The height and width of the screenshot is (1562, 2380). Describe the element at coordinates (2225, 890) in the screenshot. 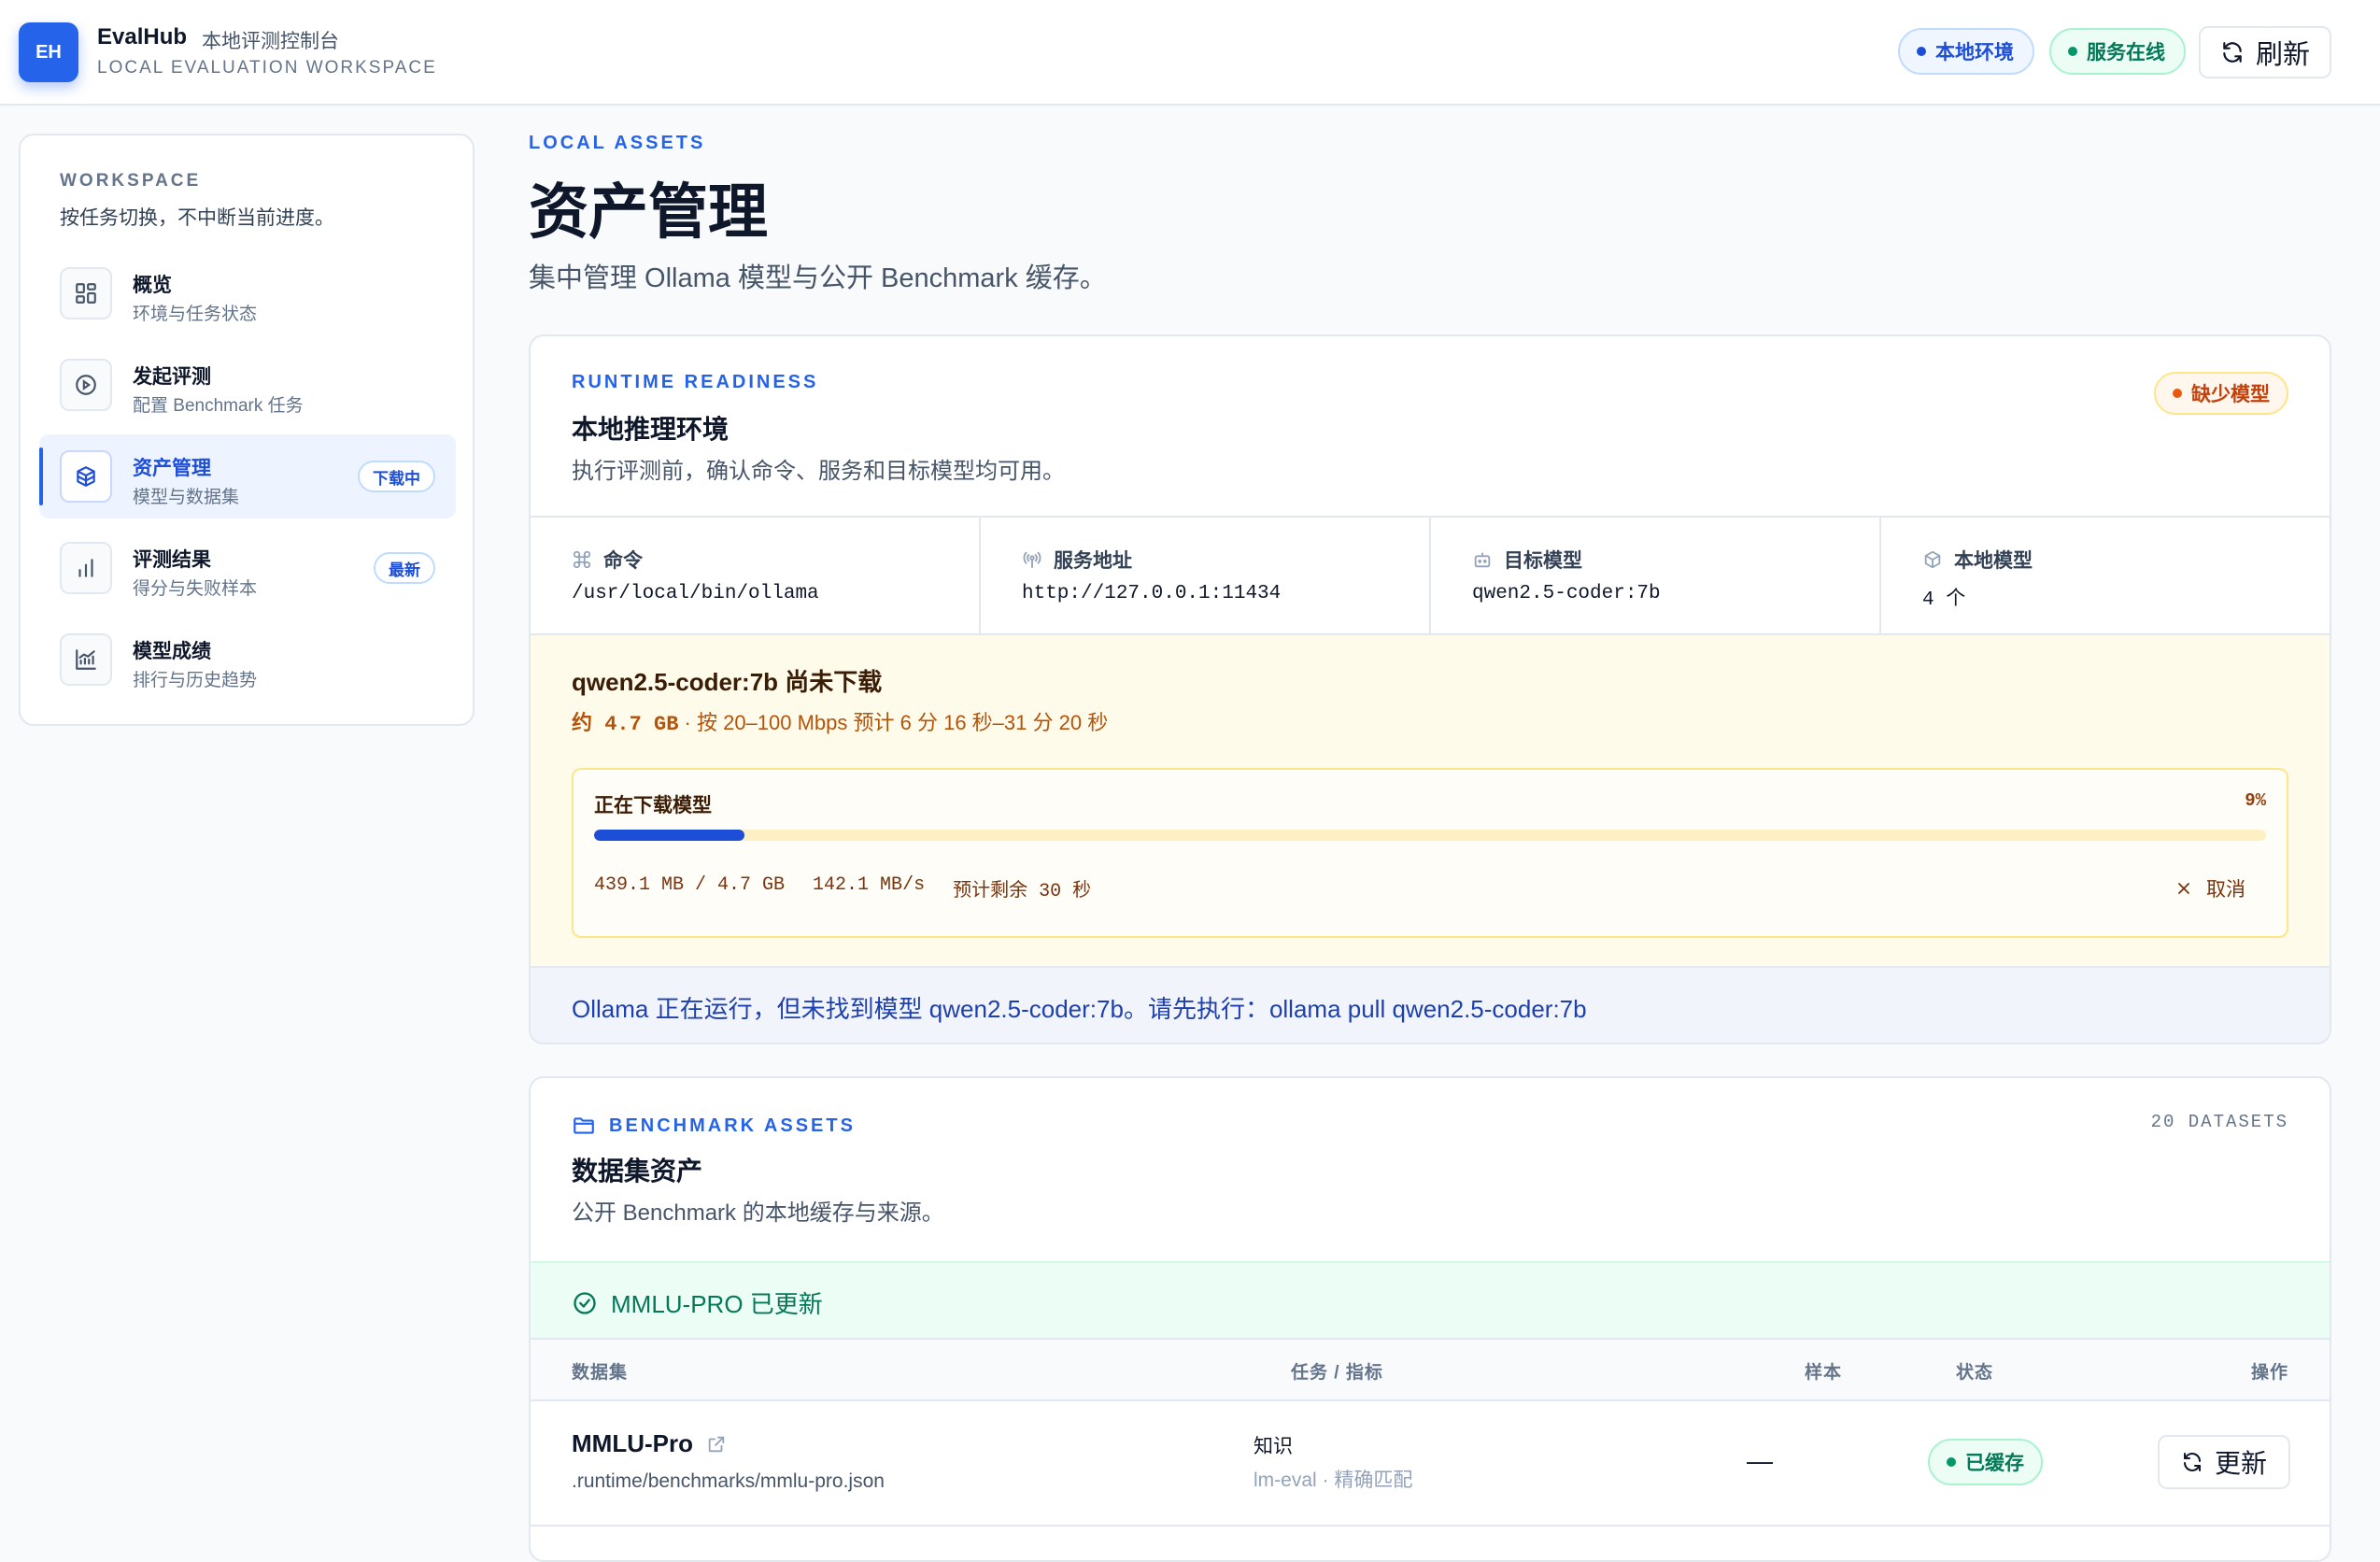

I see `cancel-label: 取消` at that location.